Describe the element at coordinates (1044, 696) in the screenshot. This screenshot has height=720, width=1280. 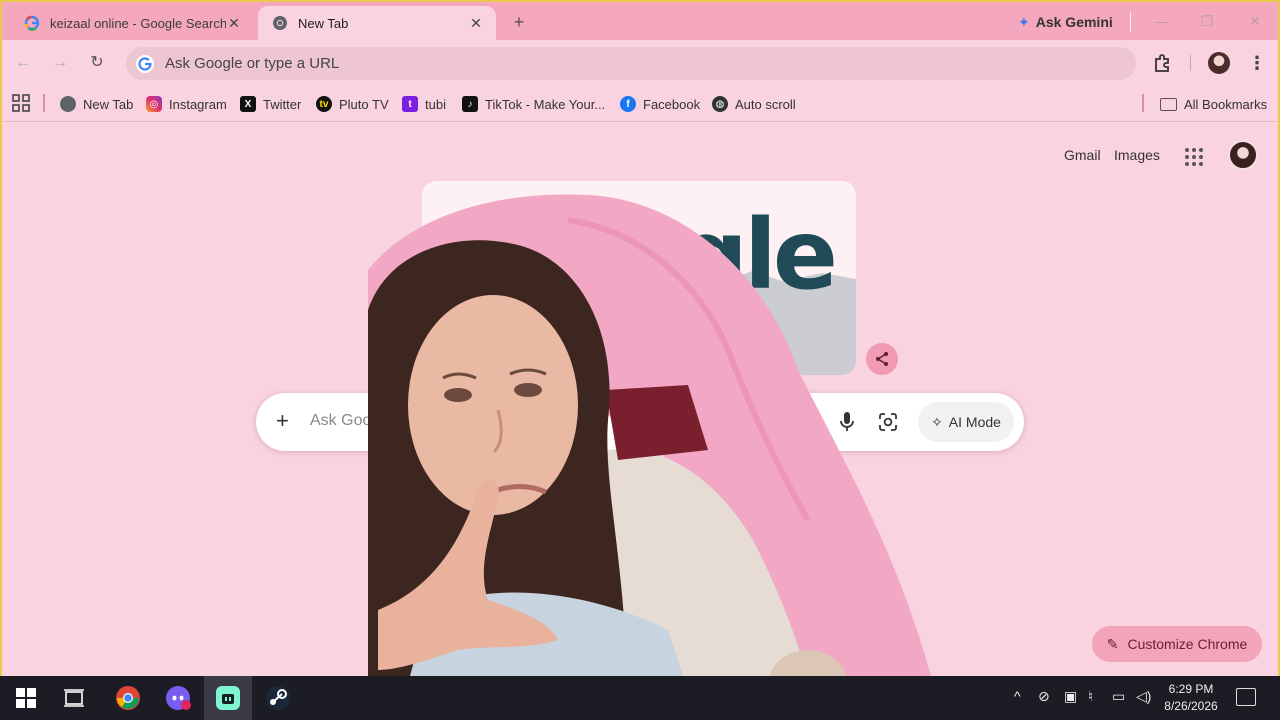
I see `camera-off-icon: ⊘` at that location.